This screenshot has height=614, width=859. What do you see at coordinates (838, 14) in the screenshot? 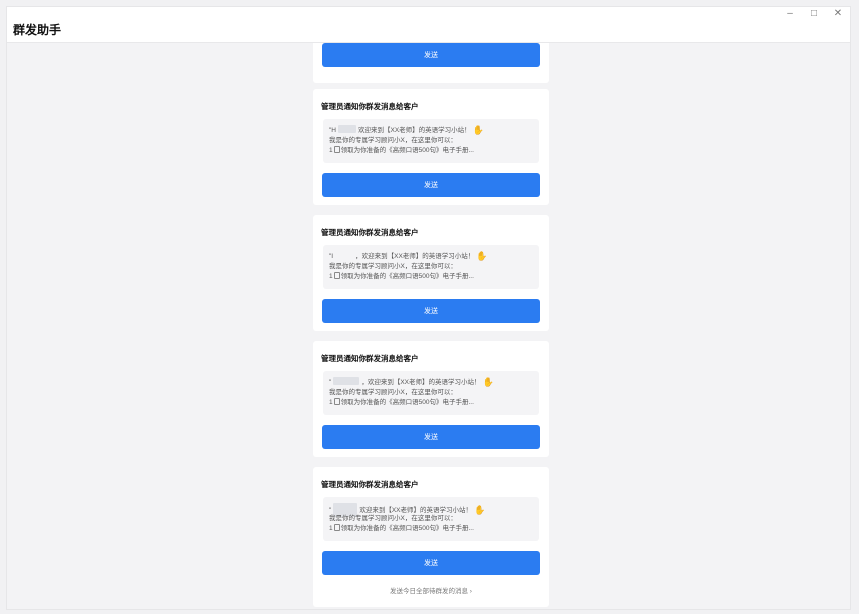
I see `close-icon: ✕` at bounding box center [838, 14].